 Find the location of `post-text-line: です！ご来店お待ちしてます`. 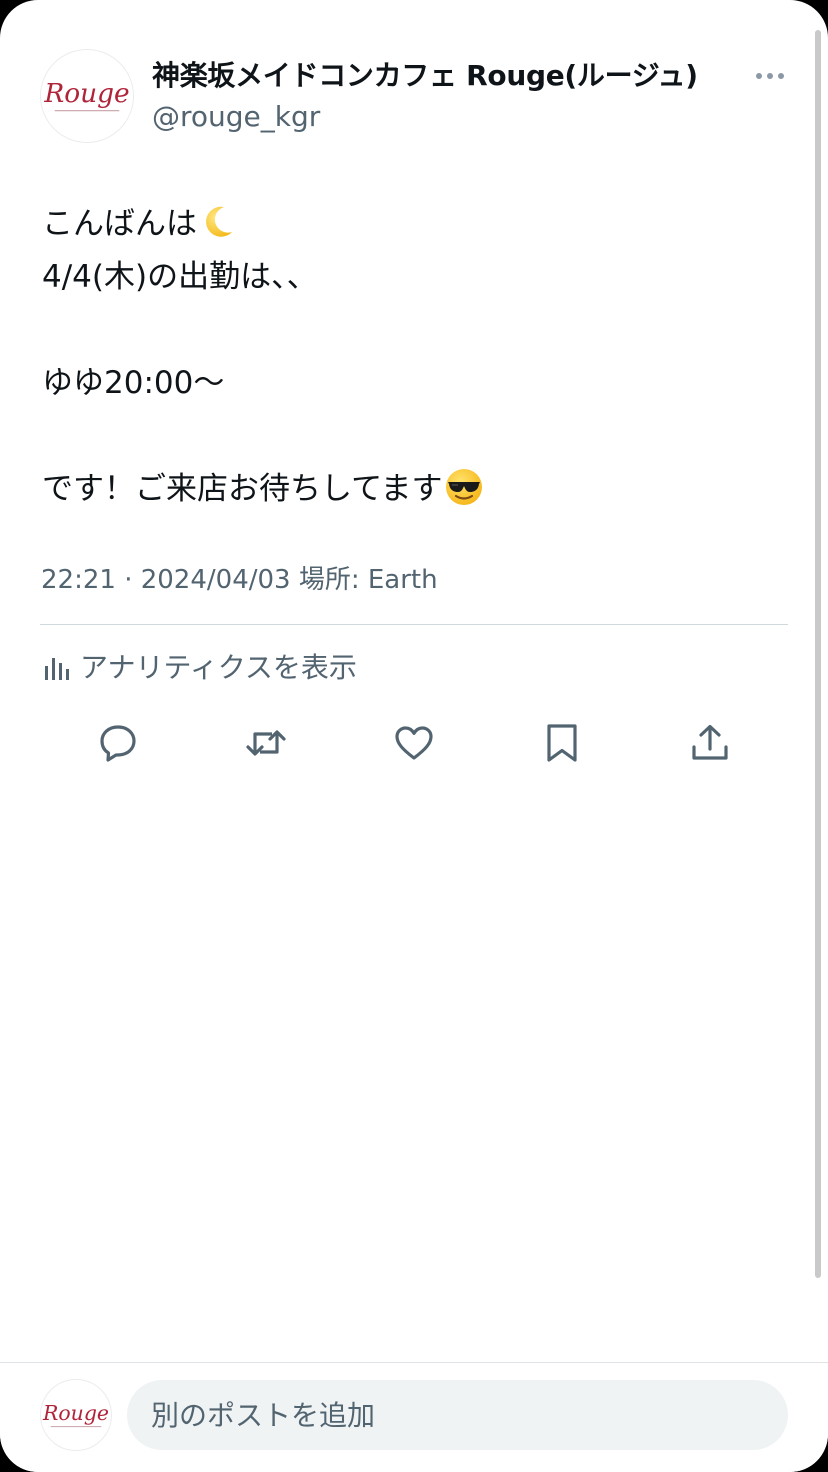

post-text-line: です！ご来店お待ちしてます is located at coordinates (412, 489).